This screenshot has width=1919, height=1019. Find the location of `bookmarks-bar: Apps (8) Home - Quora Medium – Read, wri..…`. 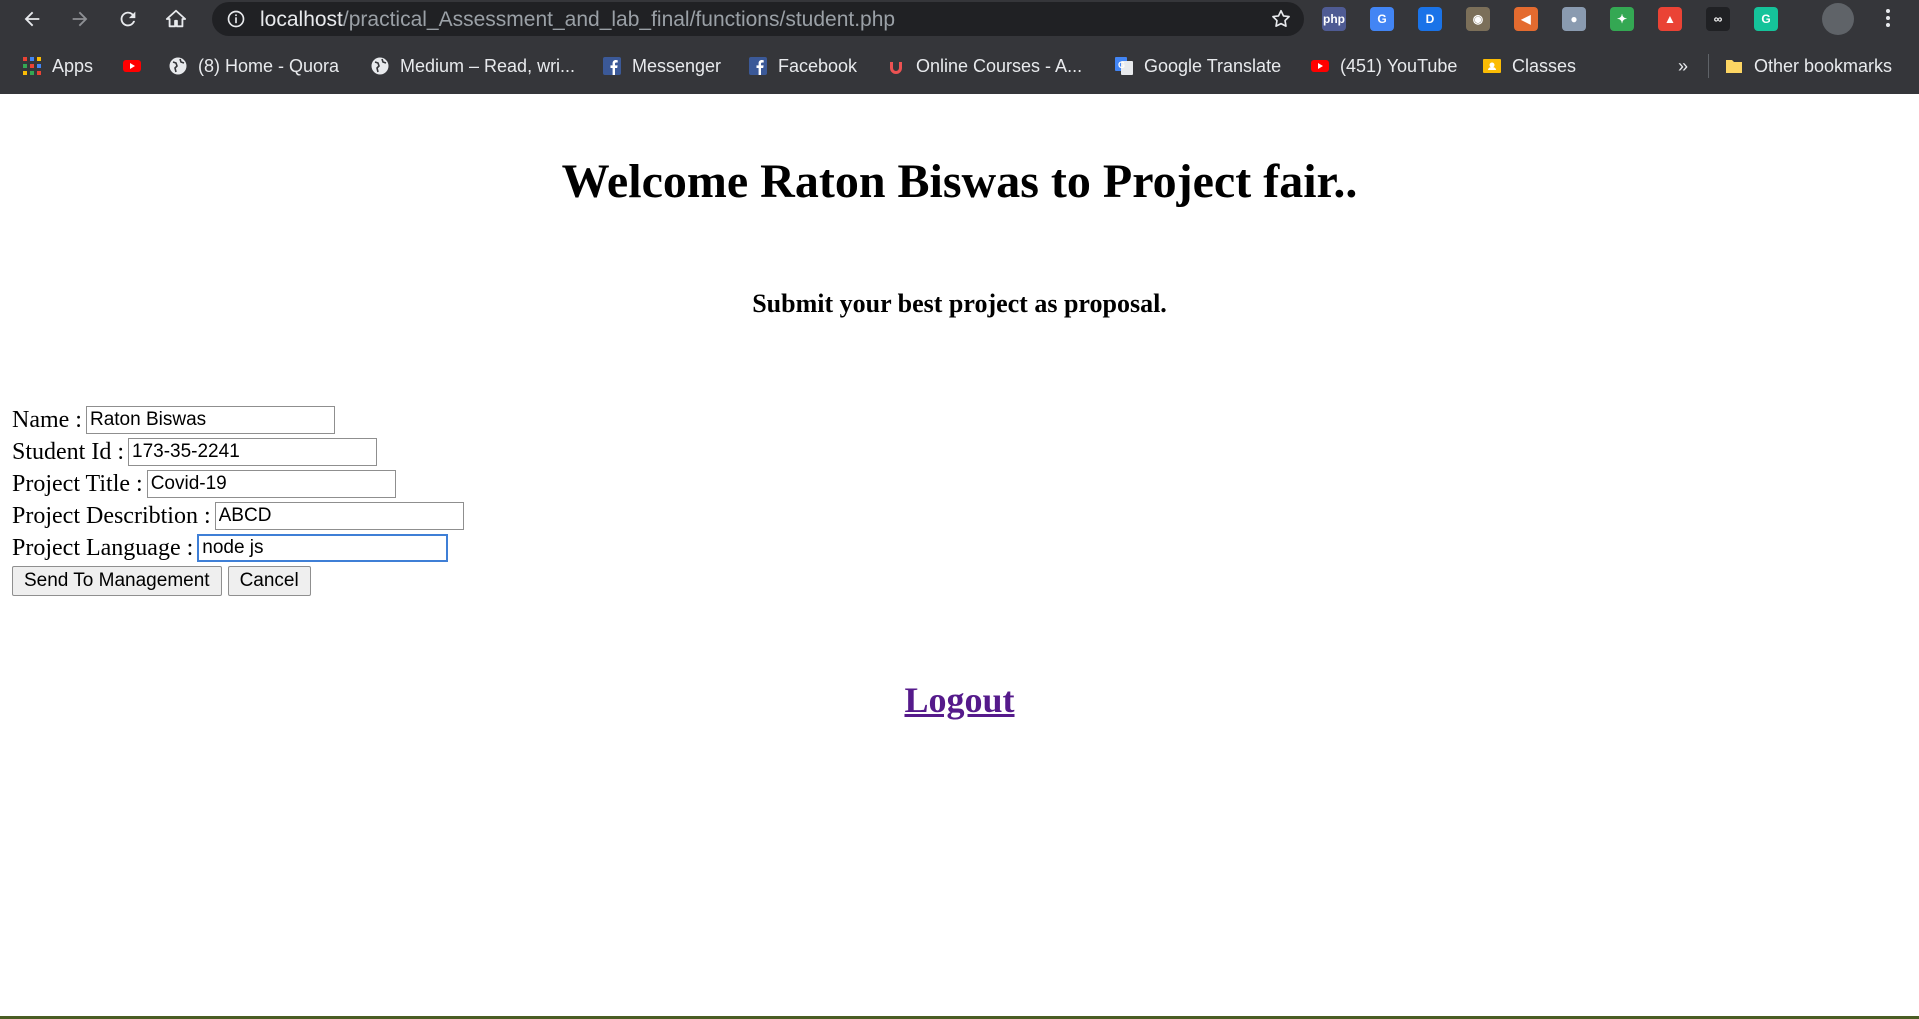

bookmarks-bar: Apps (8) Home - Quora Medium – Read, wri..… is located at coordinates (959, 66).